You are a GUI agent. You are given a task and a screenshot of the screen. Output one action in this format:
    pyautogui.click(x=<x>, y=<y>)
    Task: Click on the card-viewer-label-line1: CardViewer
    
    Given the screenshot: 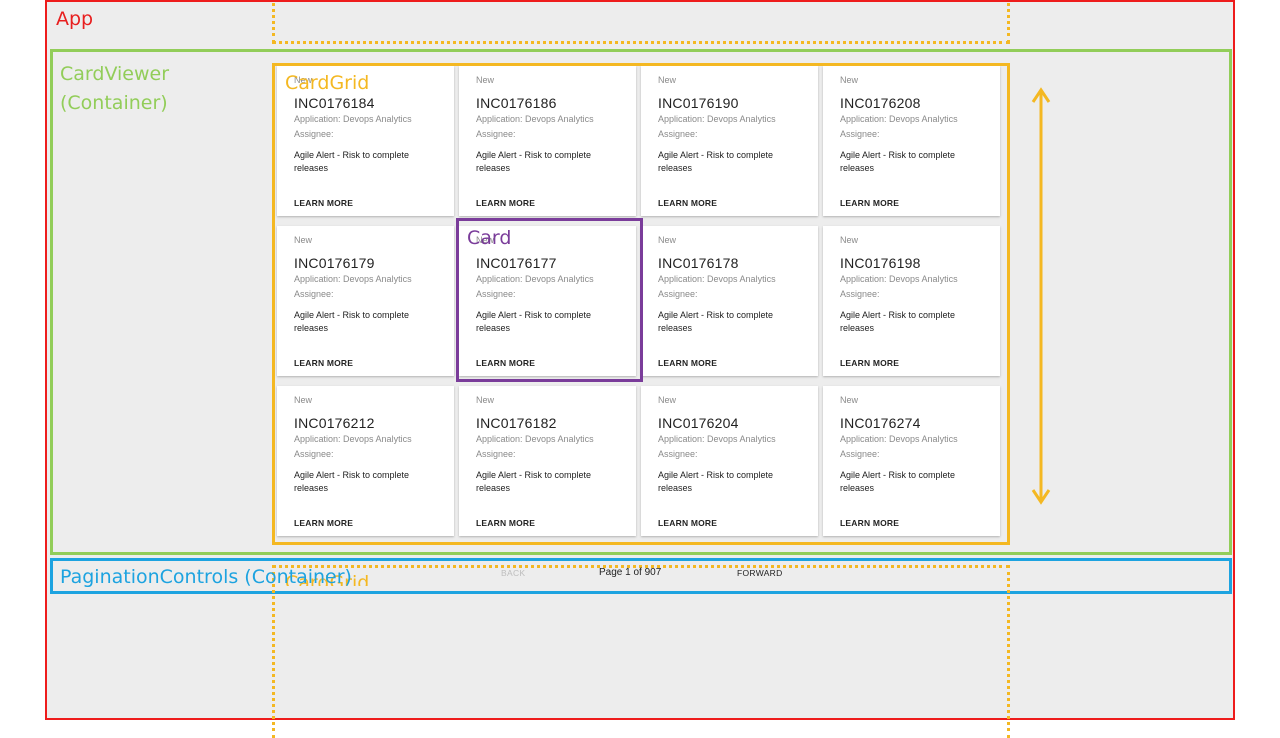 What is the action you would take?
    pyautogui.click(x=115, y=74)
    